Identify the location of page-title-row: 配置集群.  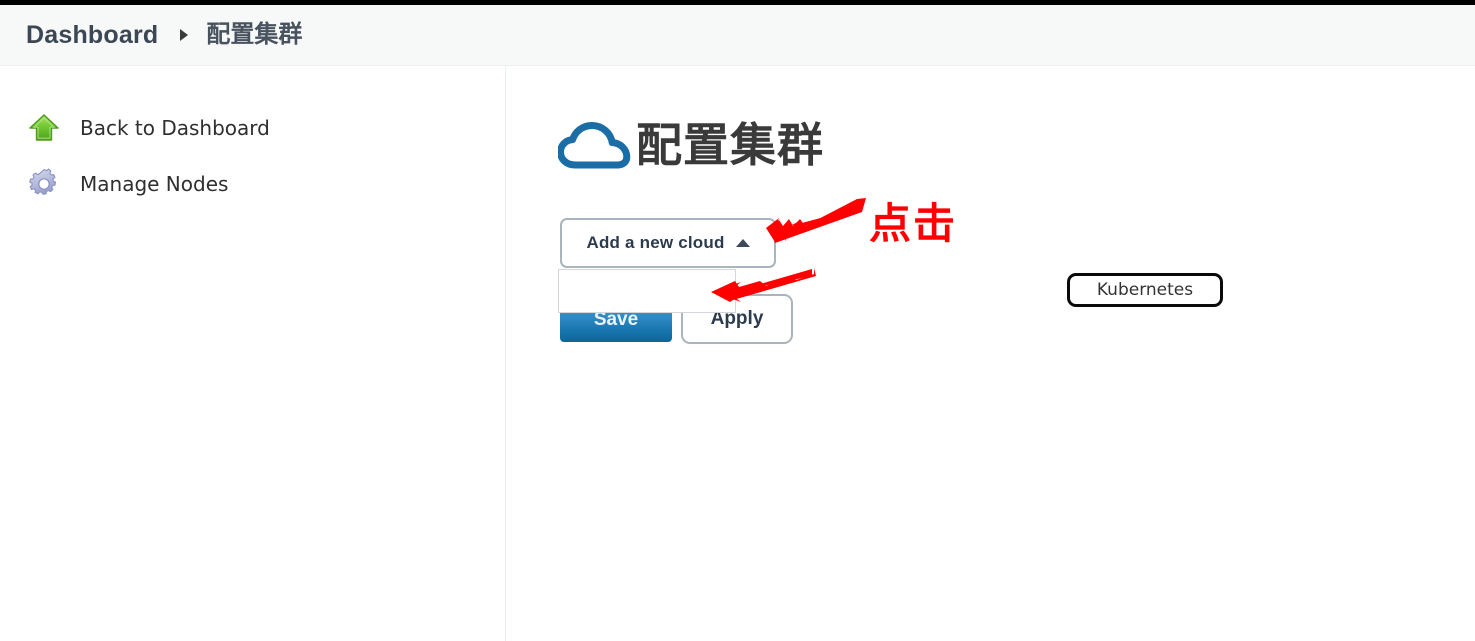
(690, 145).